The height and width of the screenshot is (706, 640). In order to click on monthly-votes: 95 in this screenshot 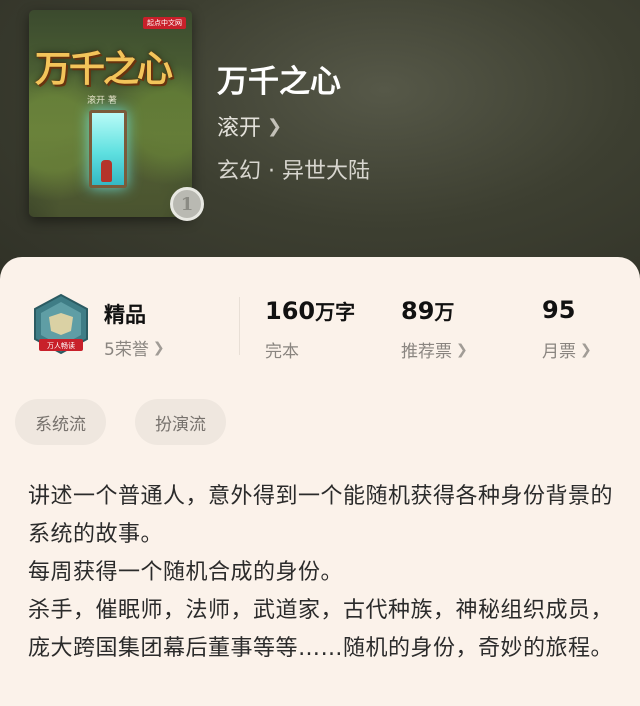, I will do `click(558, 310)`.